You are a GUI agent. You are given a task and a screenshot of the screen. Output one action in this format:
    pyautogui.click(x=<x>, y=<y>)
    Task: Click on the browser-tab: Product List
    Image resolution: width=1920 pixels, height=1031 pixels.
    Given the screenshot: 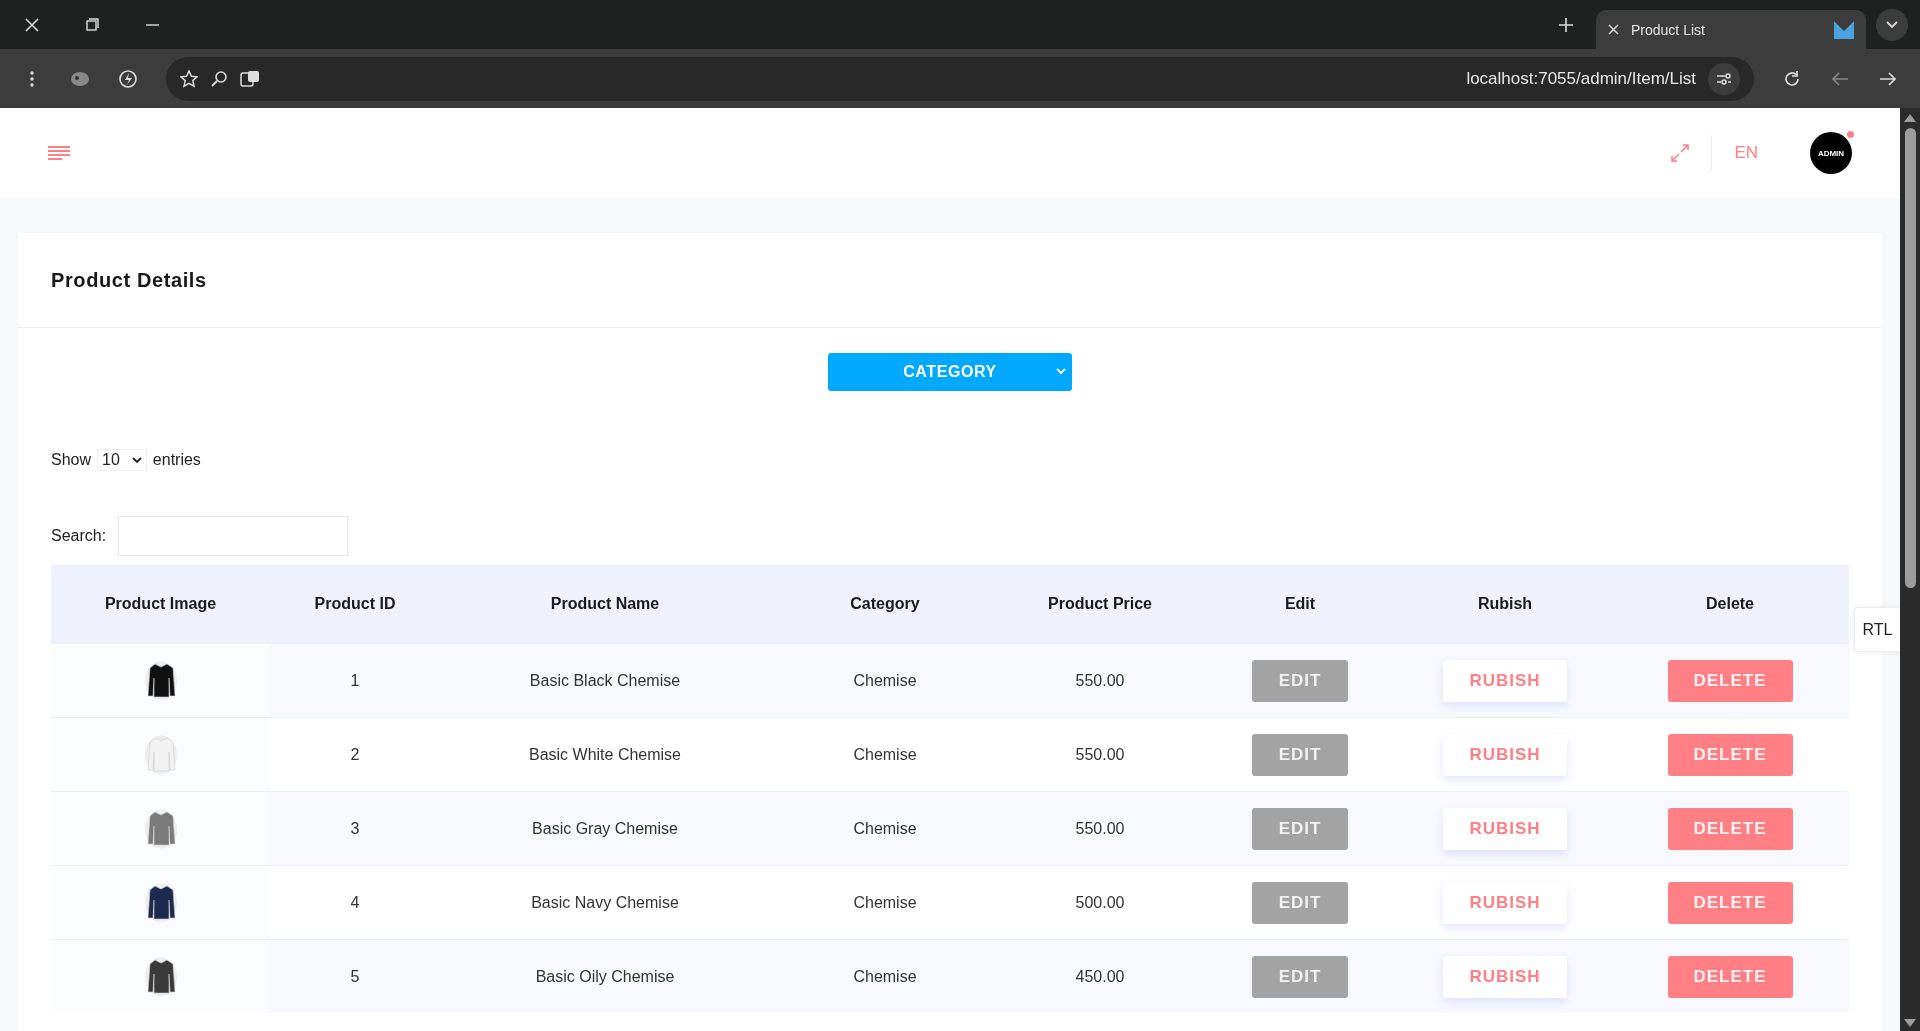 What is the action you would take?
    pyautogui.click(x=1731, y=29)
    